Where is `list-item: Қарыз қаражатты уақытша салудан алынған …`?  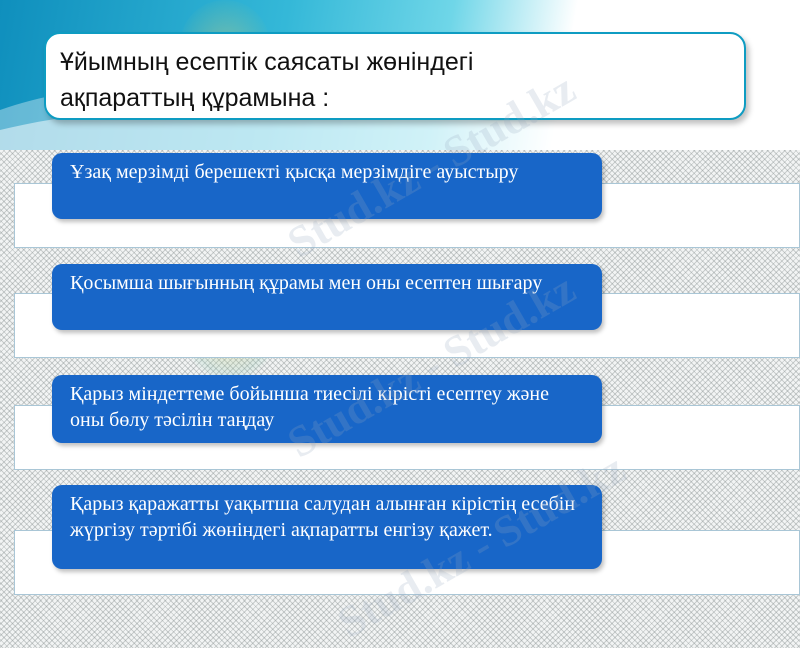 list-item: Қарыз қаражатты уақытша салудан алынған … is located at coordinates (327, 527).